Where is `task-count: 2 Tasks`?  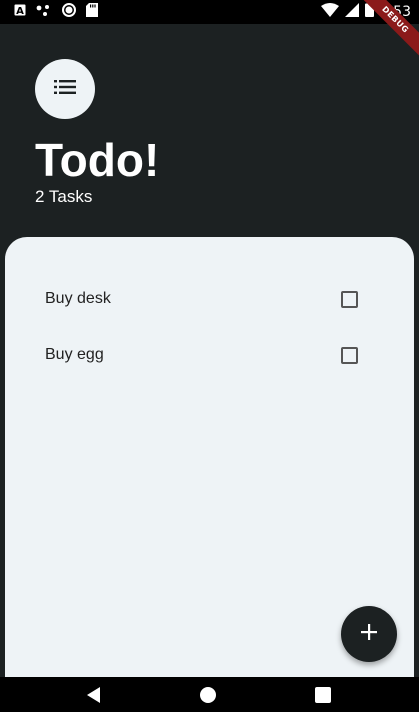
task-count: 2 Tasks is located at coordinates (64, 196).